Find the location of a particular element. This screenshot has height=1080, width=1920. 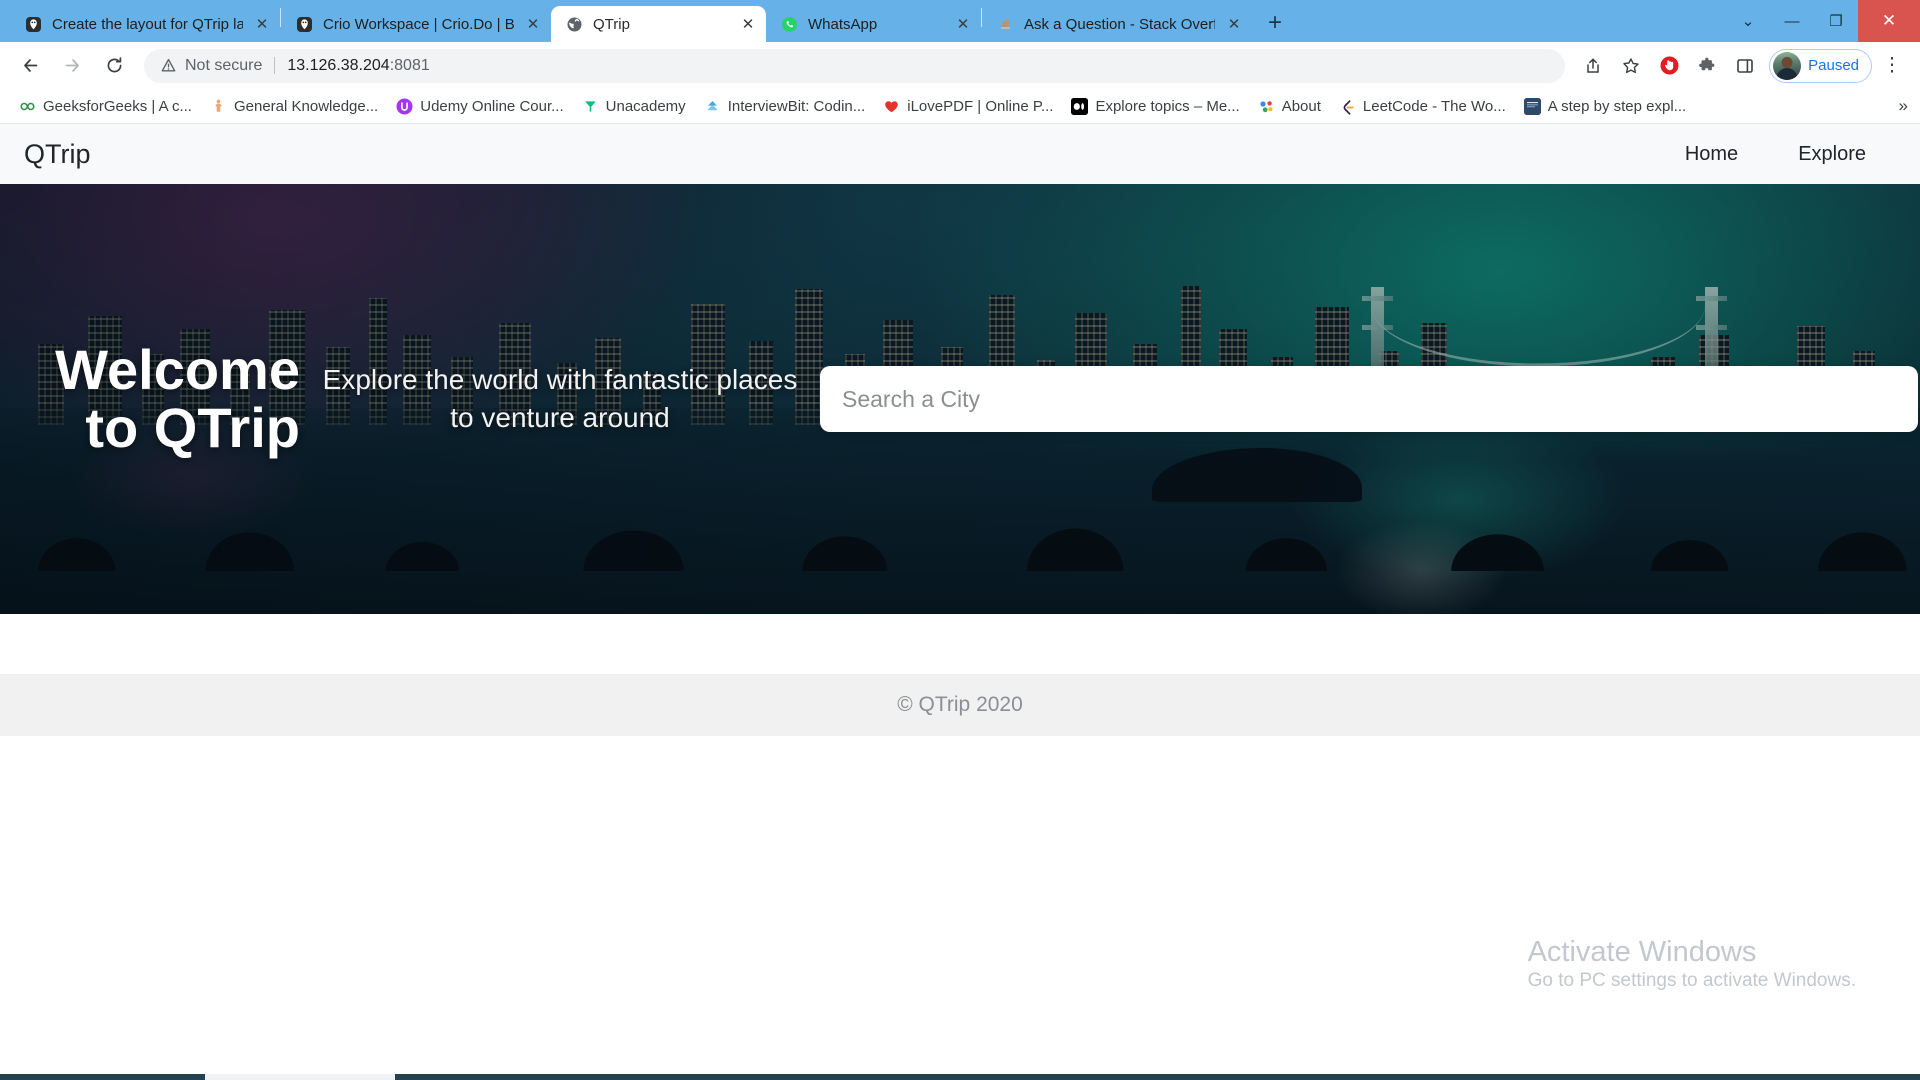

footer-copyright: © QTrip 2020 is located at coordinates (960, 704).